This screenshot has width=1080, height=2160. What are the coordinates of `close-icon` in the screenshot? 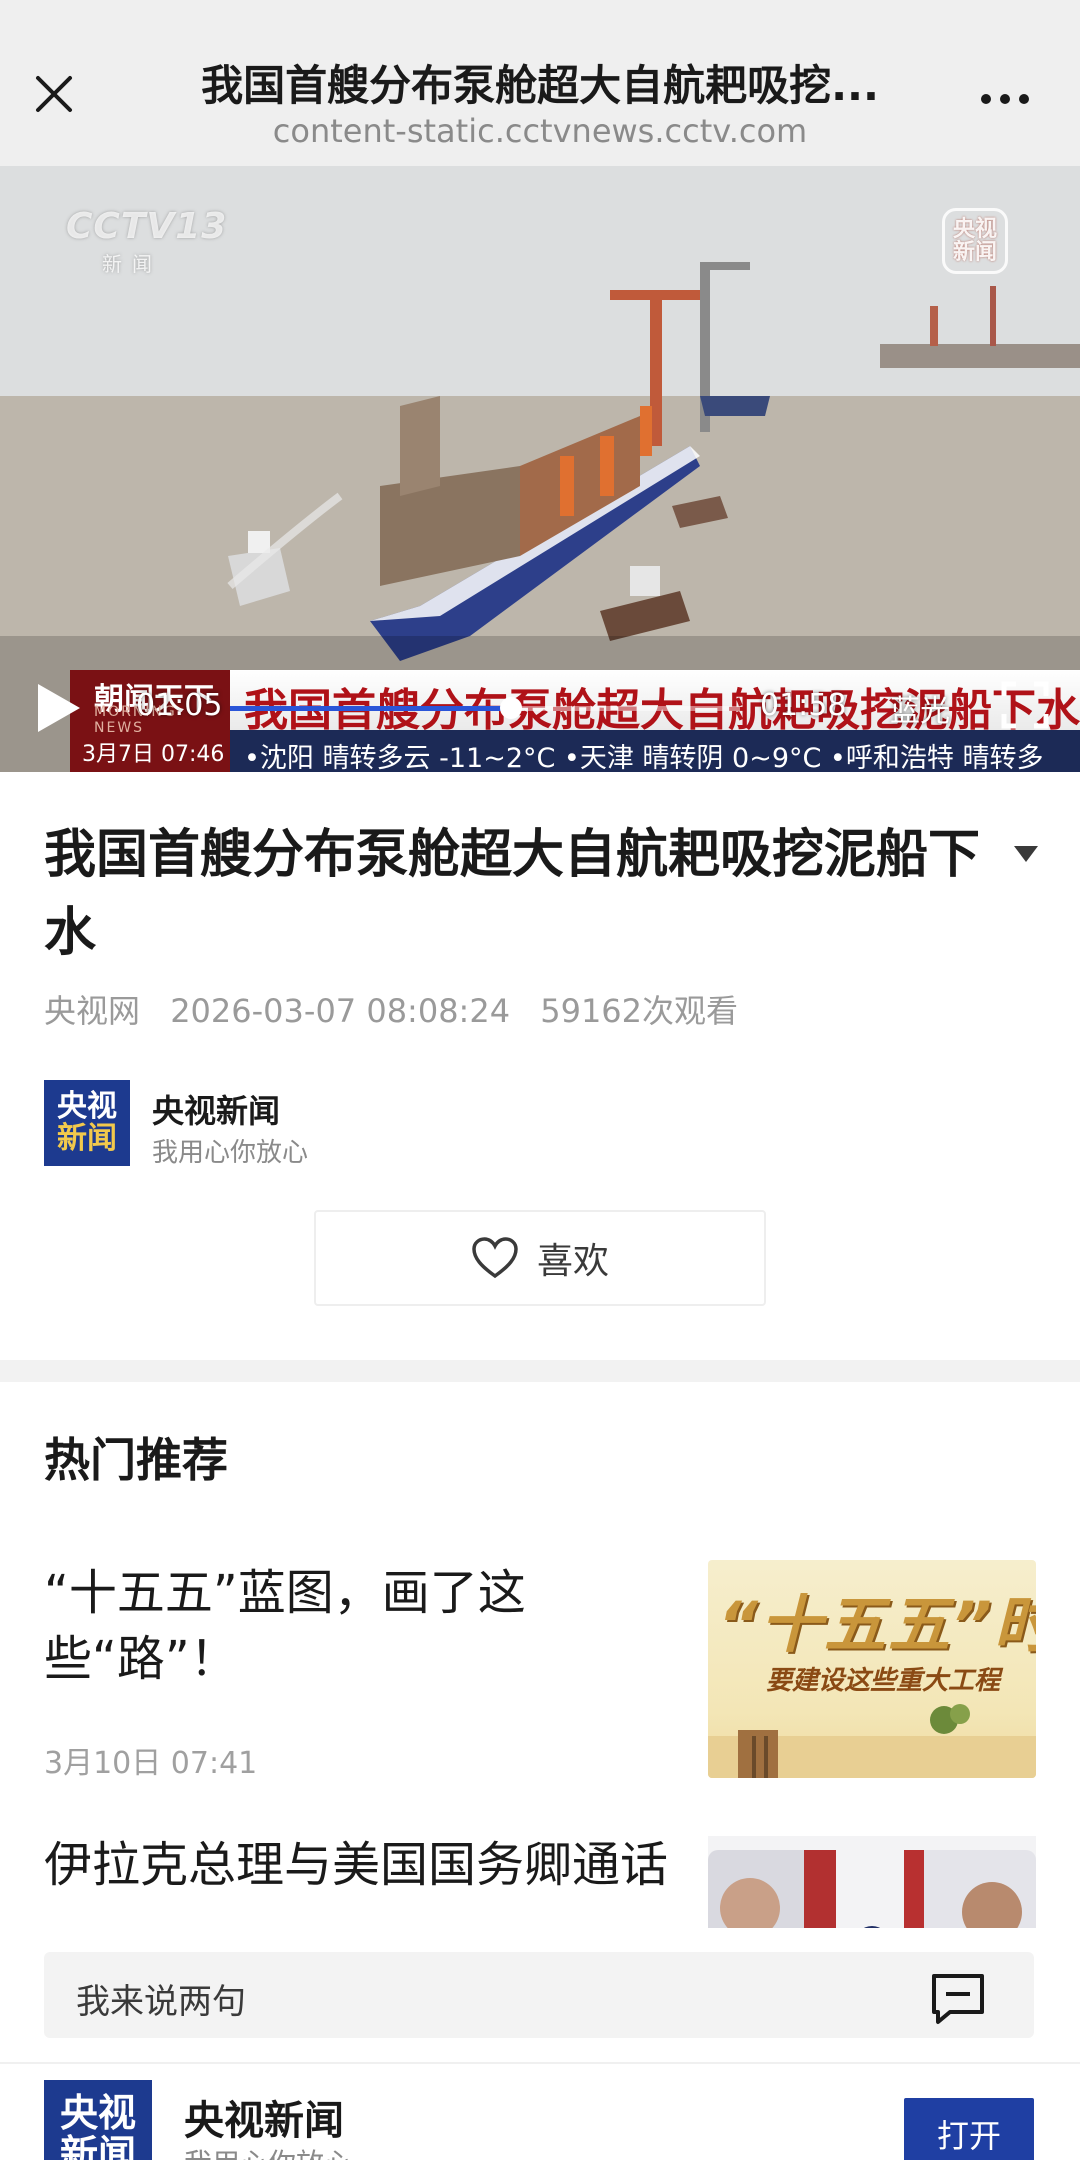 It's located at (54, 94).